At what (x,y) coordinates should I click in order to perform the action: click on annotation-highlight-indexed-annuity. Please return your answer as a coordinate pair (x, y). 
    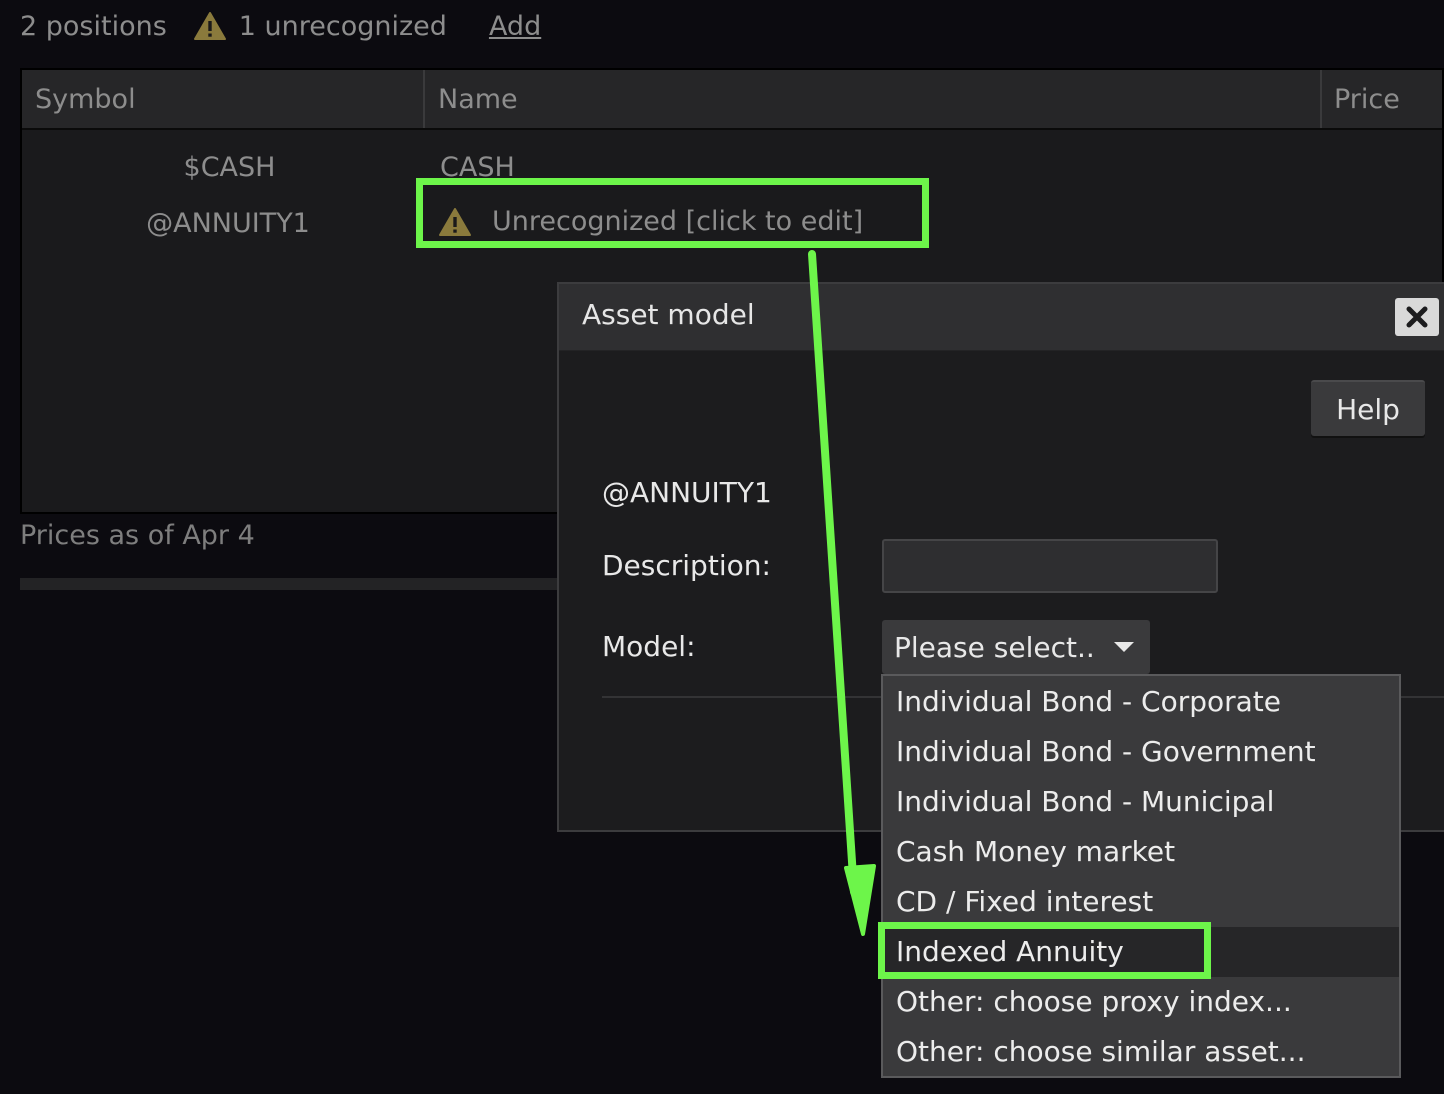
    Looking at the image, I should click on (1044, 950).